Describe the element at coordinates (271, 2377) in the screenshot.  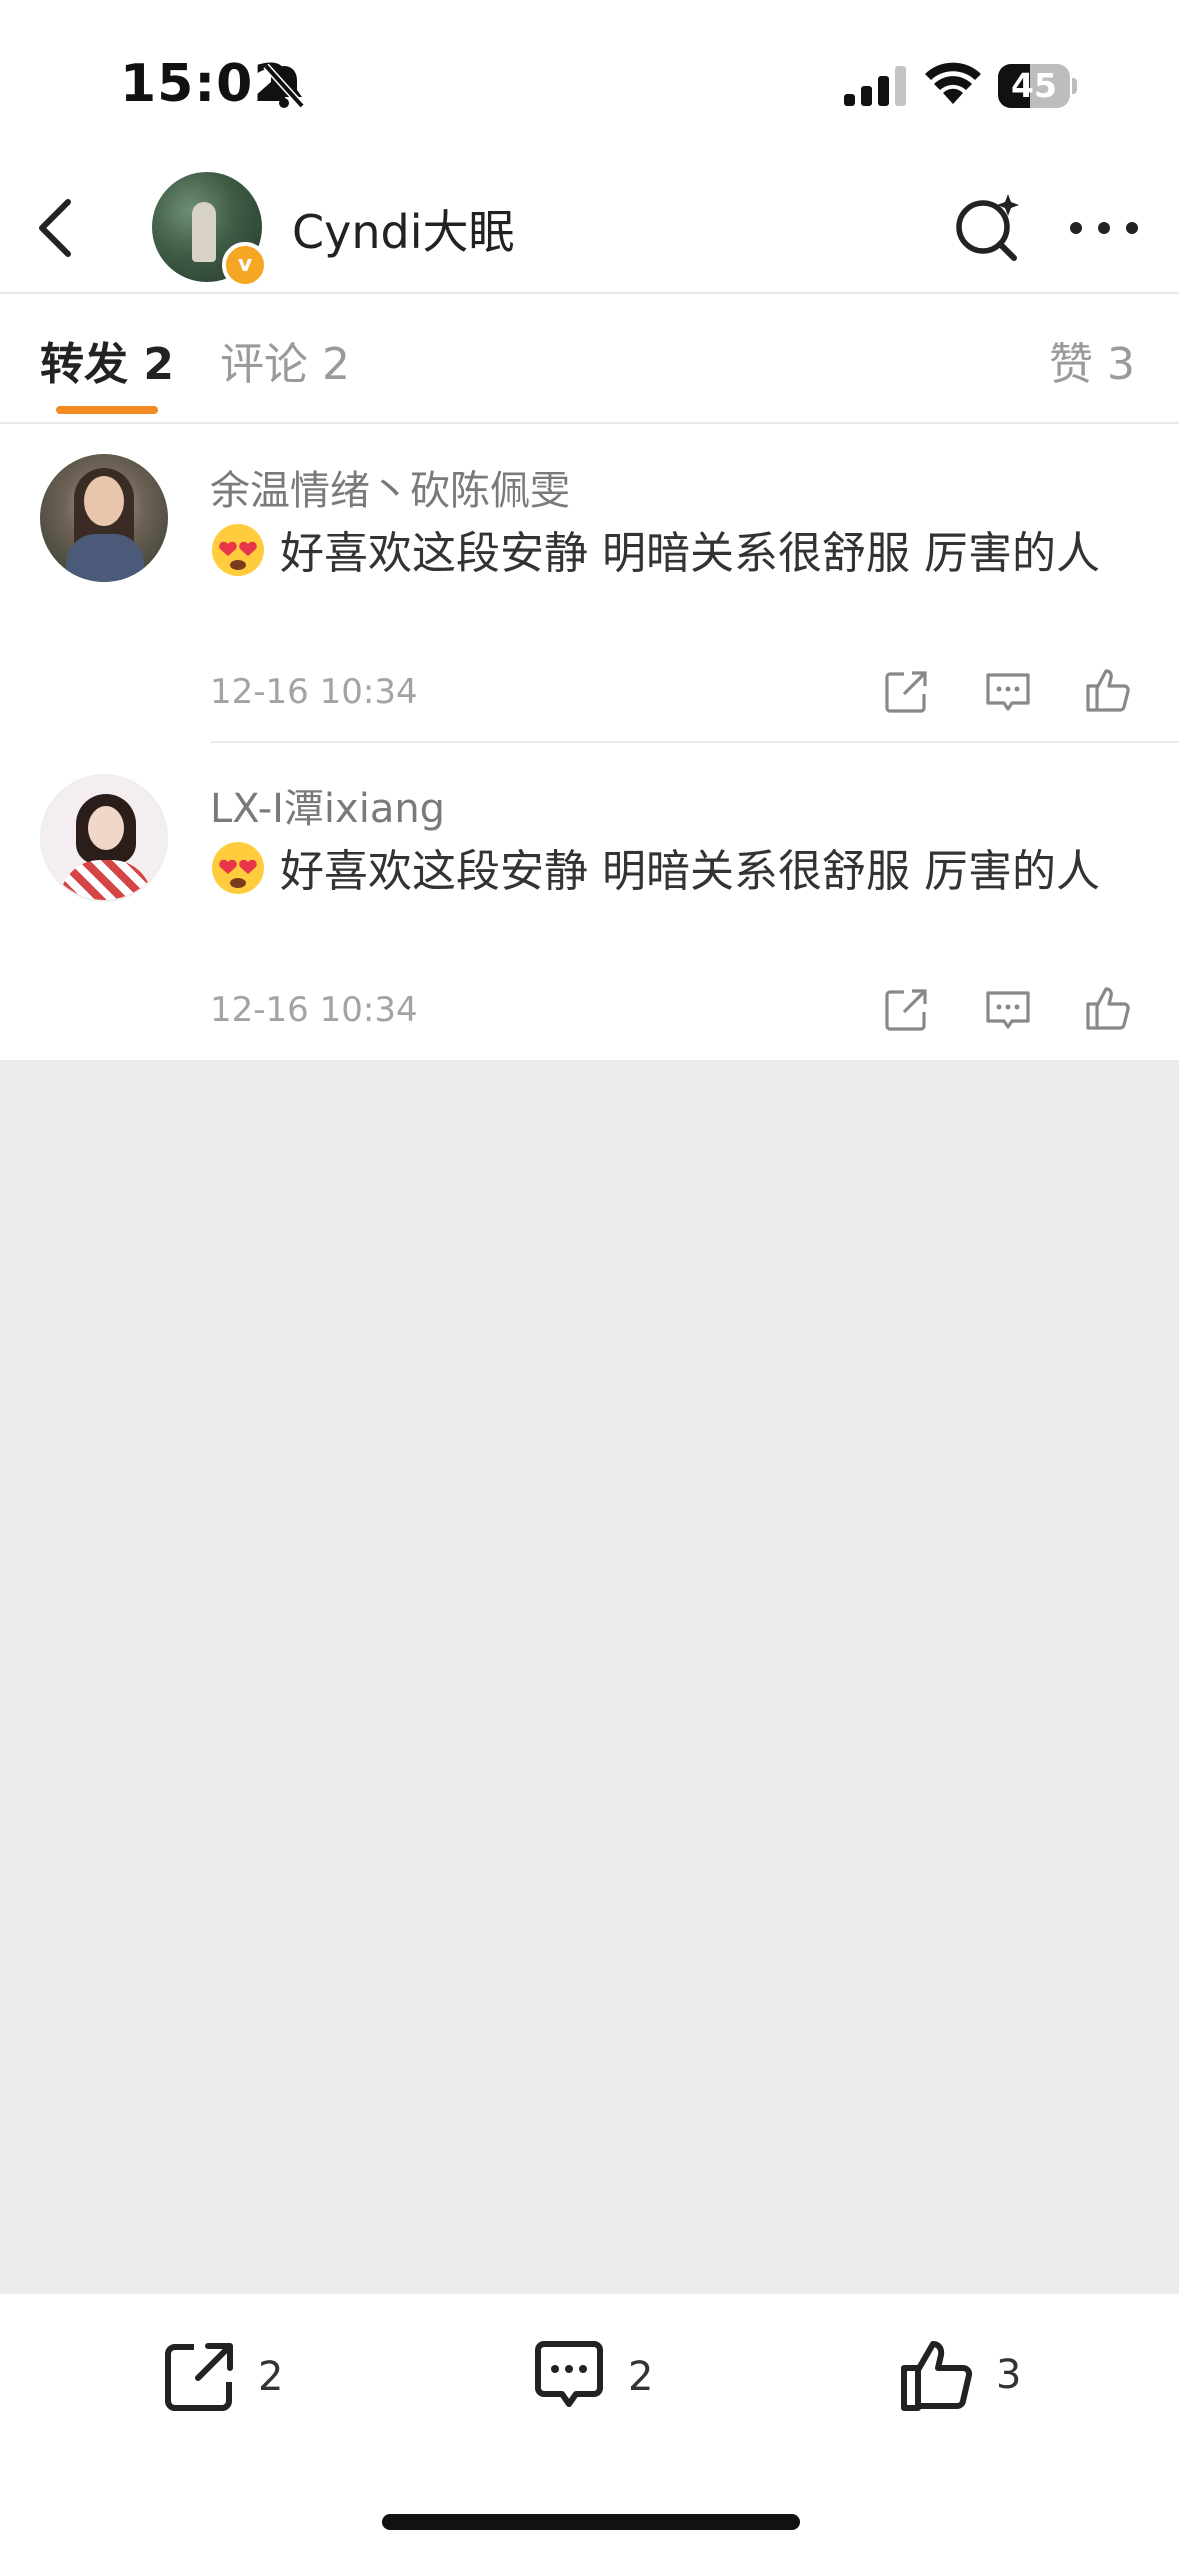
I see `repost-count: 2` at that location.